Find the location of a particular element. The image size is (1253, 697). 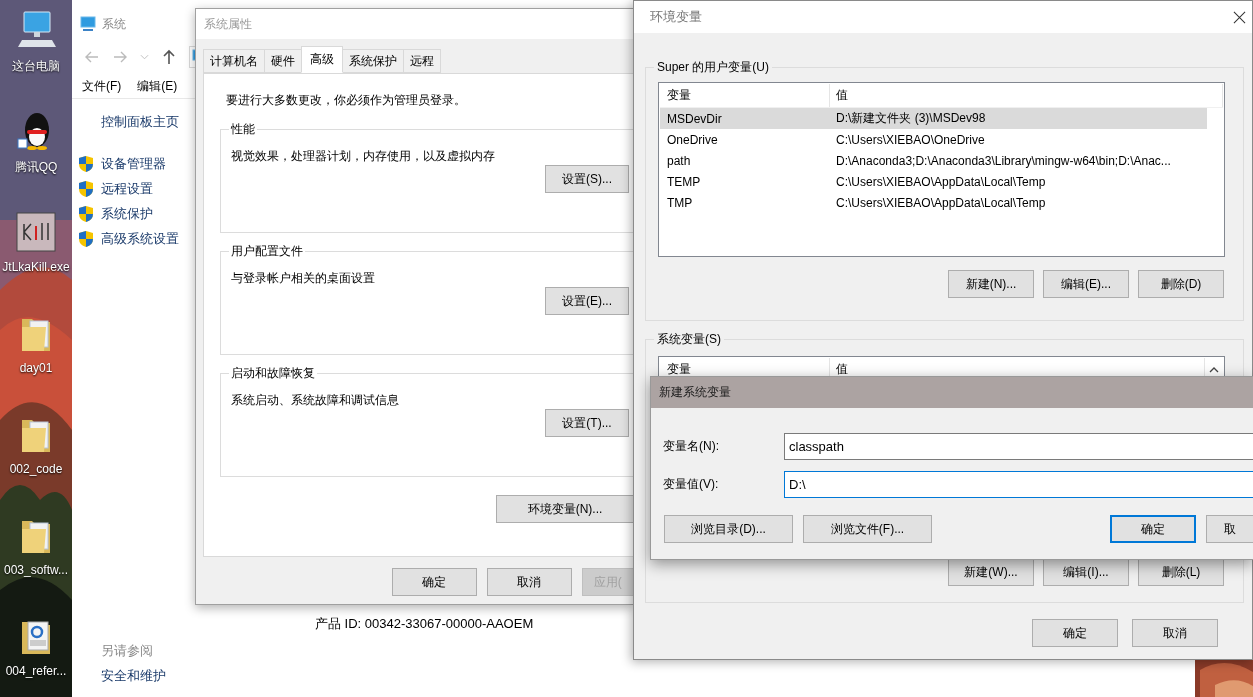

list-row: MSDevDir D:\新建文件夹 (3)\MSDev98 is located at coordinates (933, 118).